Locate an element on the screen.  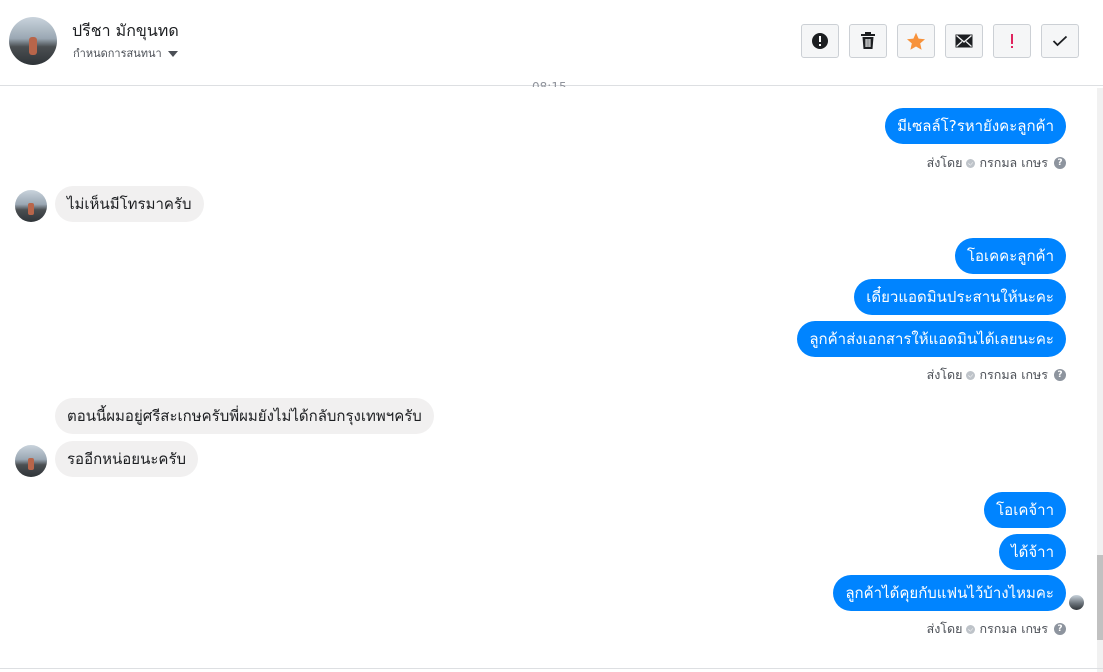
outgoing-message: เดี๋ยวแอดมินประสานให้นะคะ is located at coordinates (960, 297).